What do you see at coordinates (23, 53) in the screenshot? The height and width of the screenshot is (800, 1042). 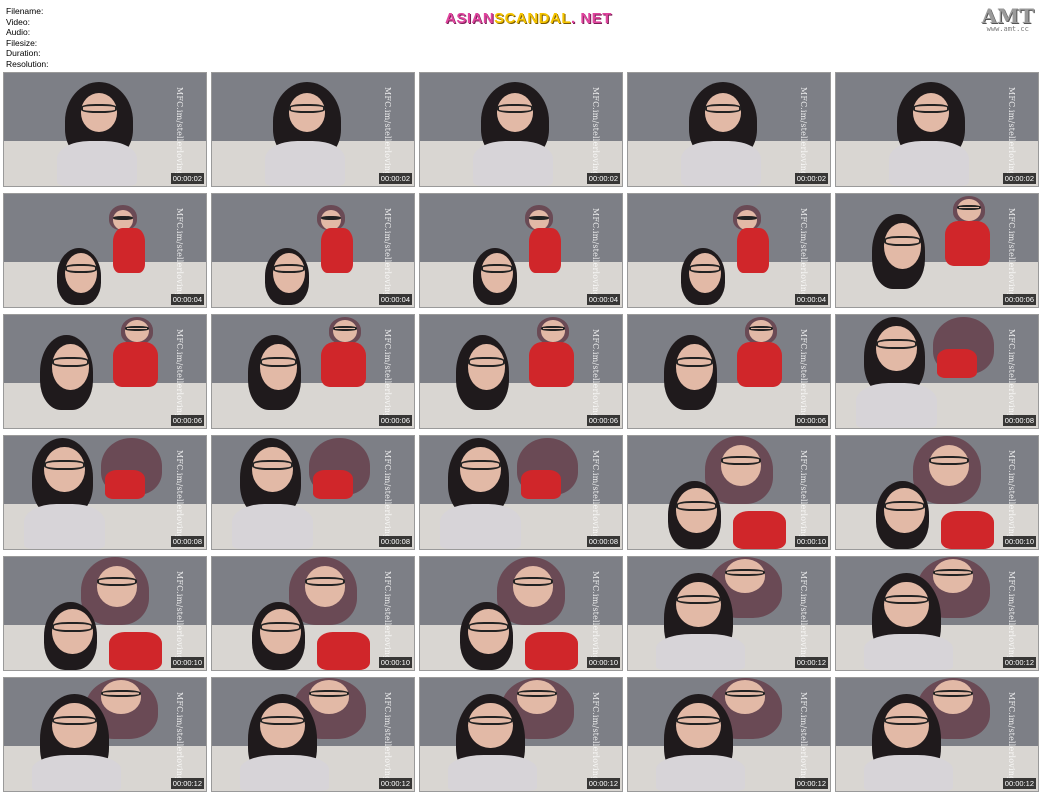 I see `meta-duration: Duration:` at bounding box center [23, 53].